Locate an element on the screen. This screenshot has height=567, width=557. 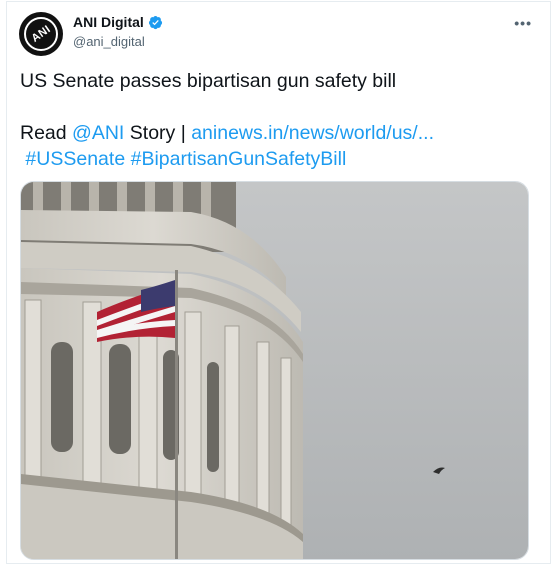
story-text: Story | is located at coordinates (158, 133).